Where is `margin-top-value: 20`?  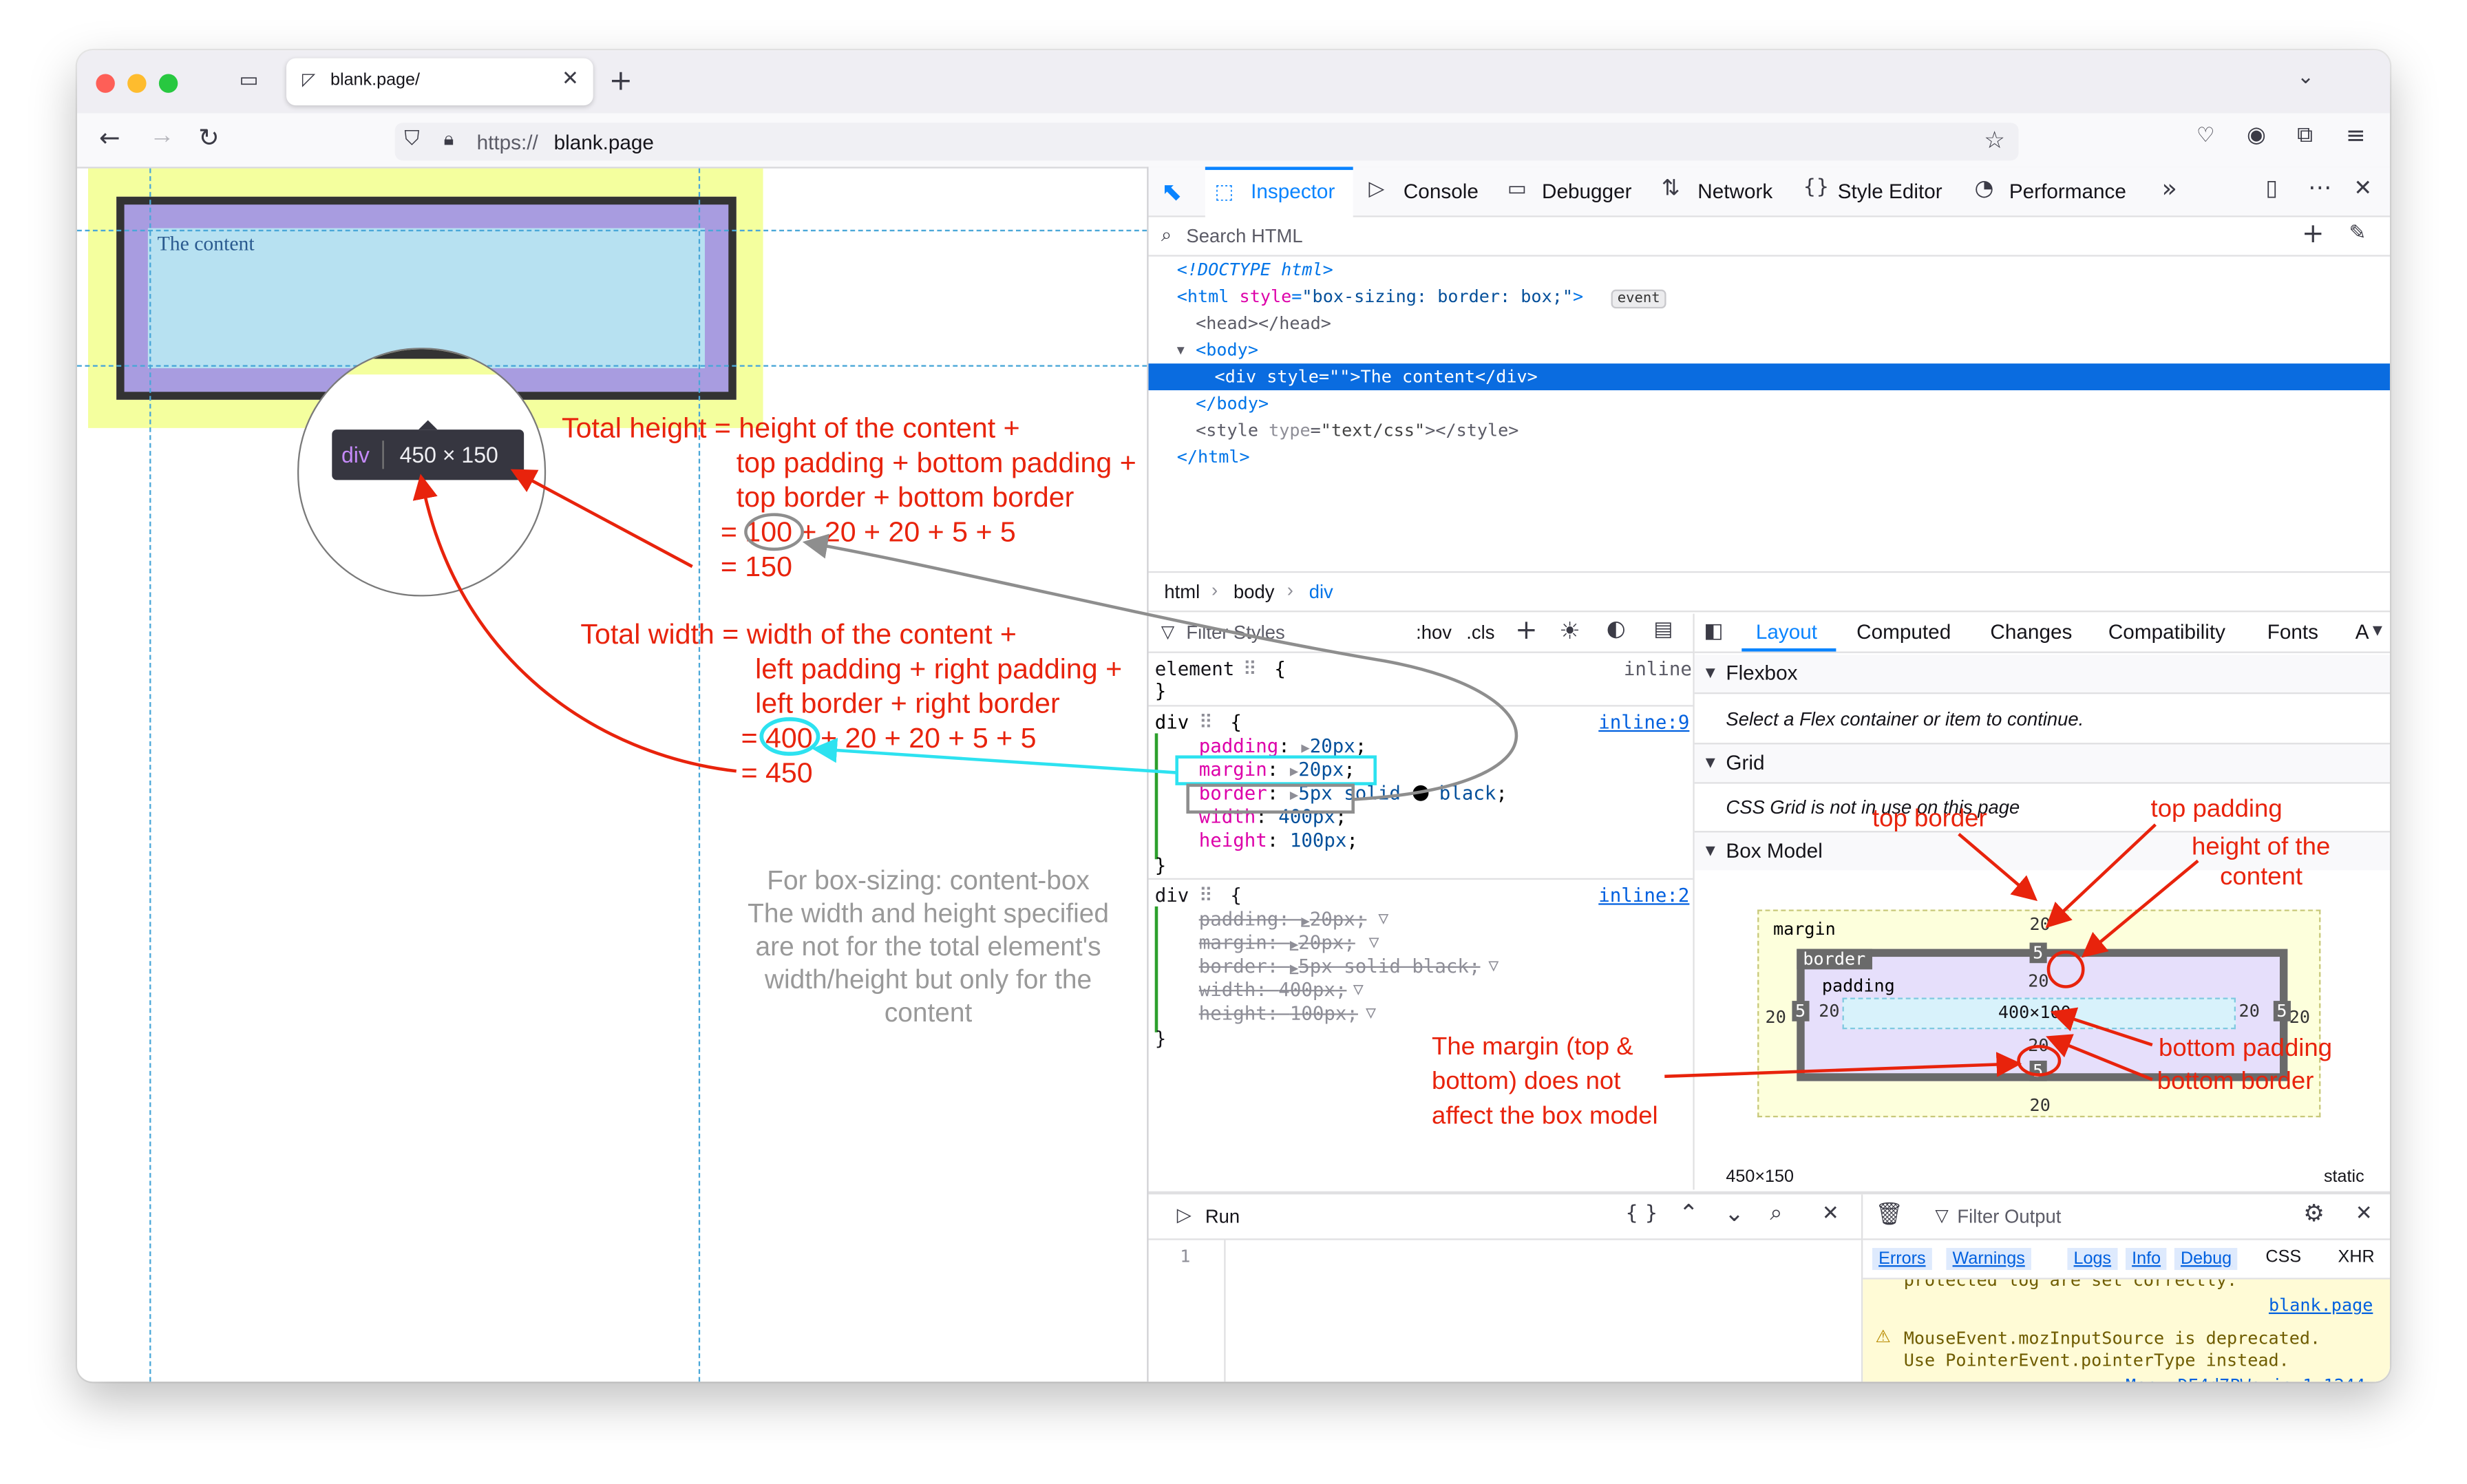 margin-top-value: 20 is located at coordinates (2040, 924).